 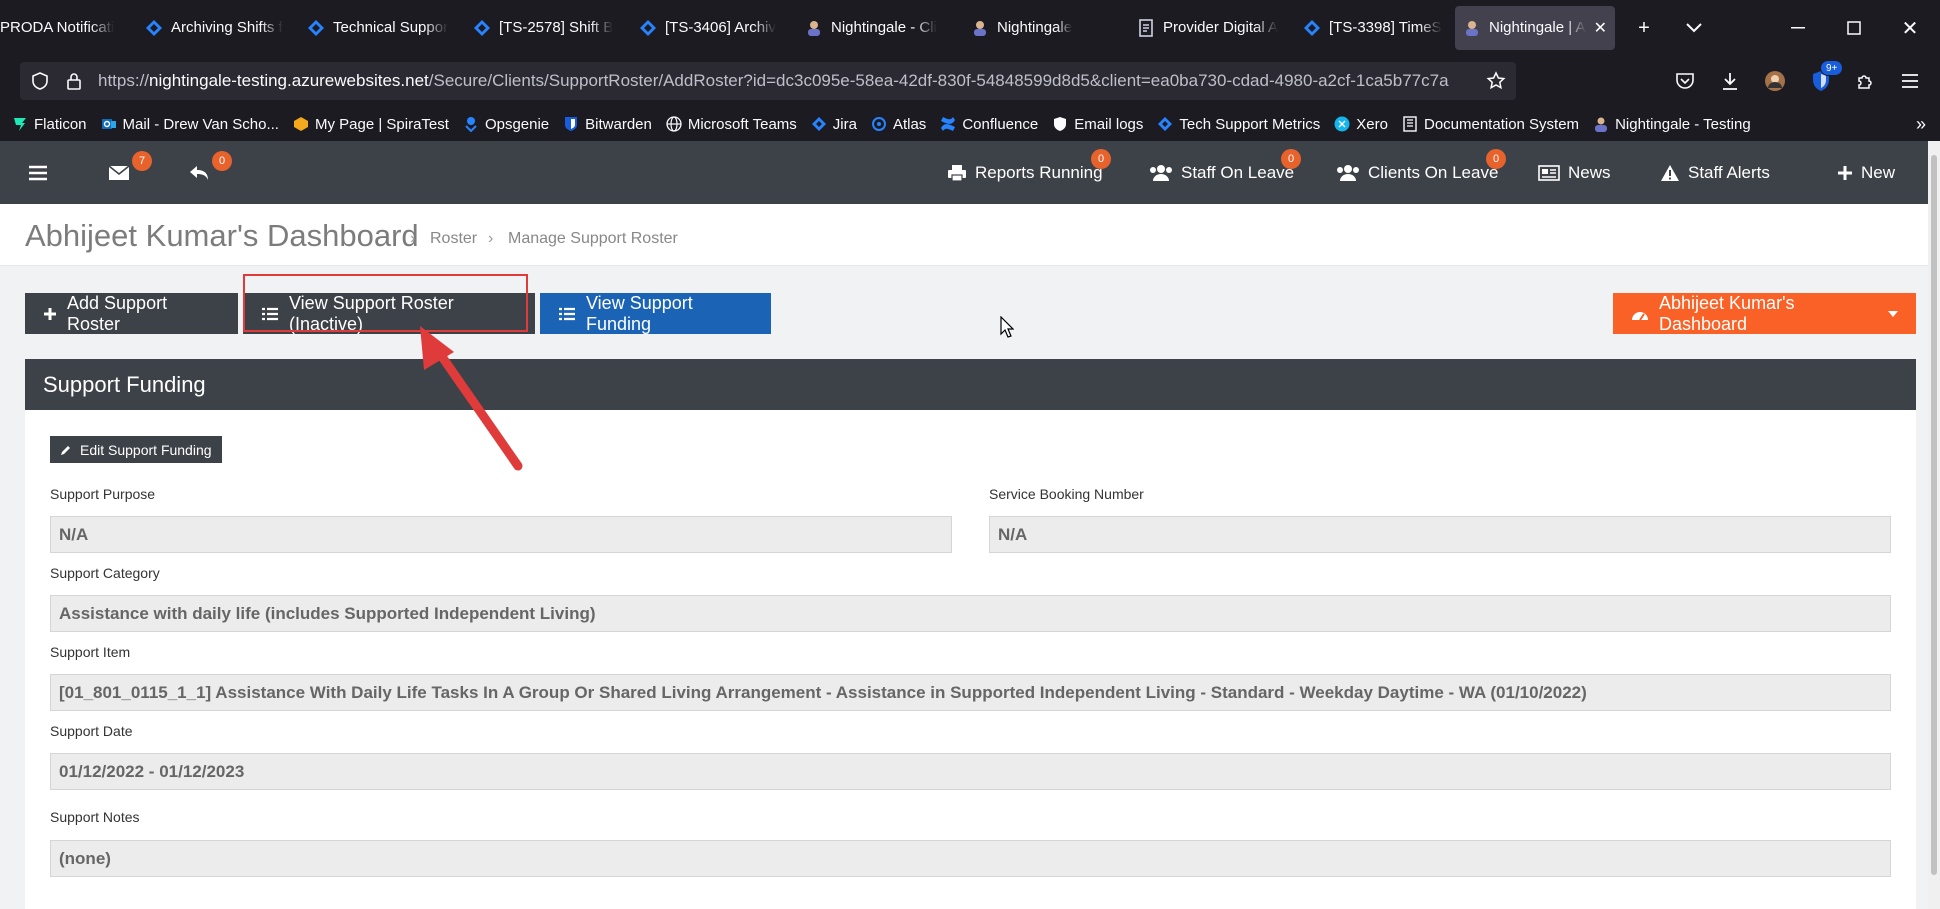 What do you see at coordinates (131, 313) in the screenshot?
I see `add-support-roster-button: Add Support Roster` at bounding box center [131, 313].